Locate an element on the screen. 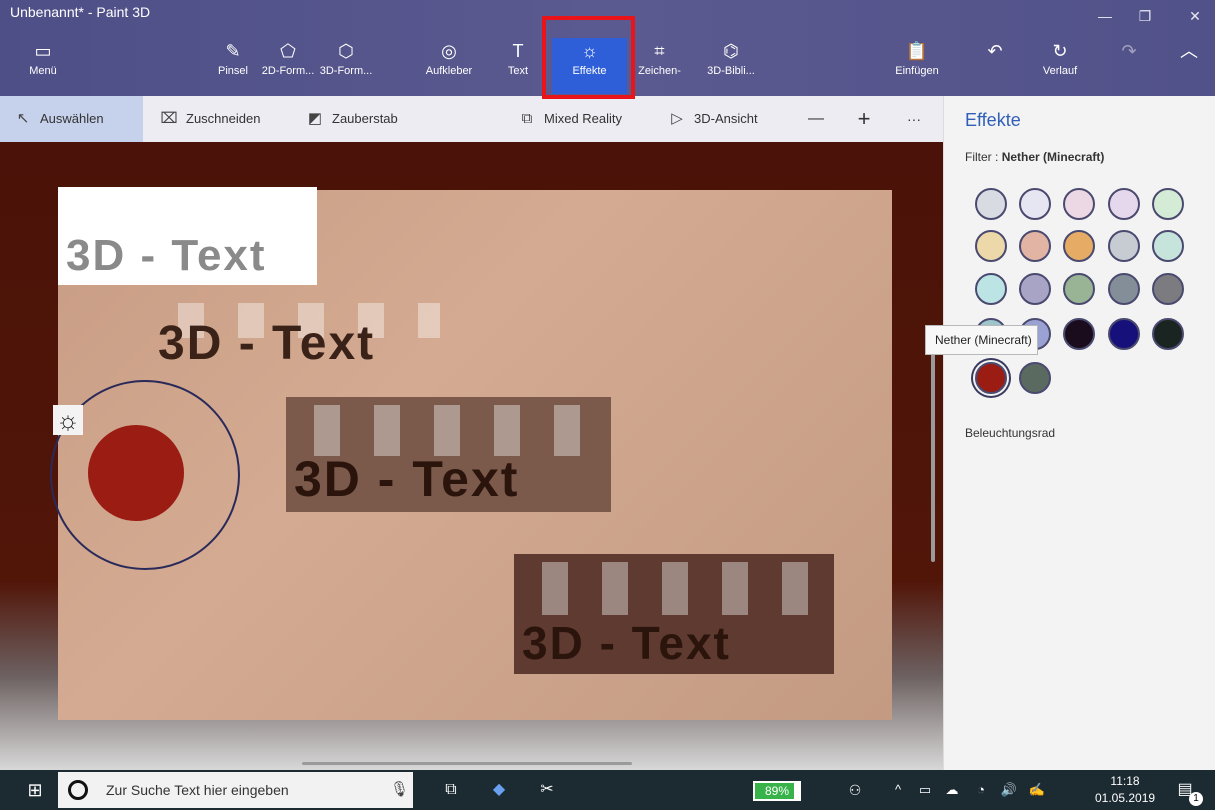  cursor-icon: ↖ is located at coordinates (23, 118).